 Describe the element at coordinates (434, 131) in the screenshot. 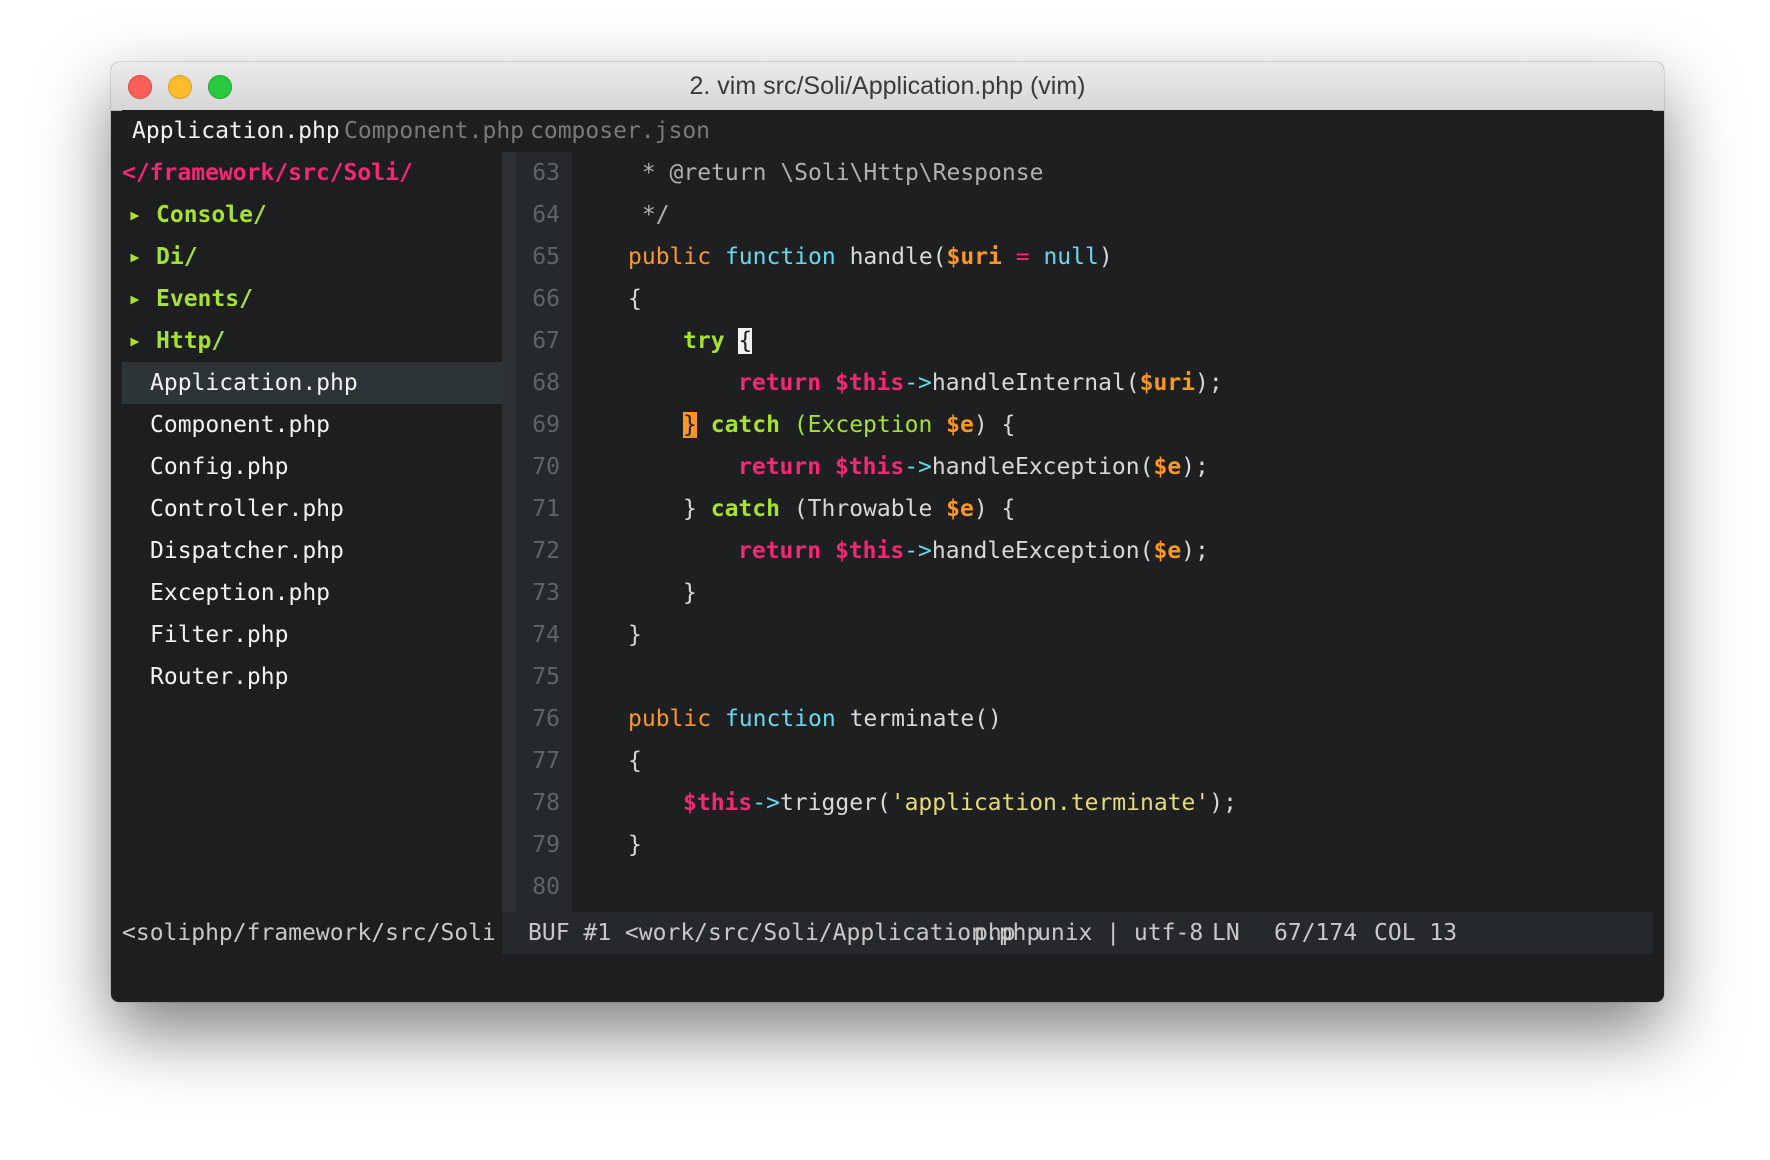

I see `tab-component-php: Component.php` at that location.